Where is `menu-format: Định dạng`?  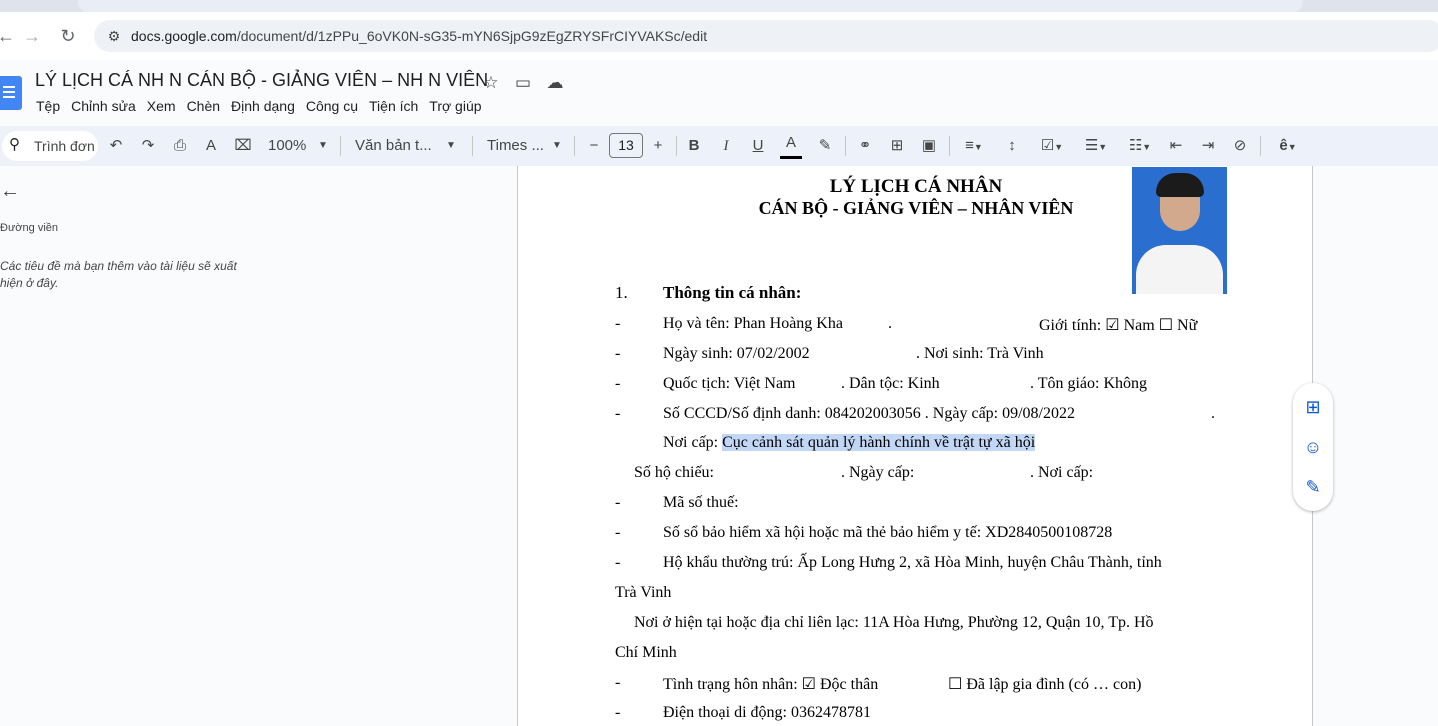
menu-format: Định dạng is located at coordinates (268, 106).